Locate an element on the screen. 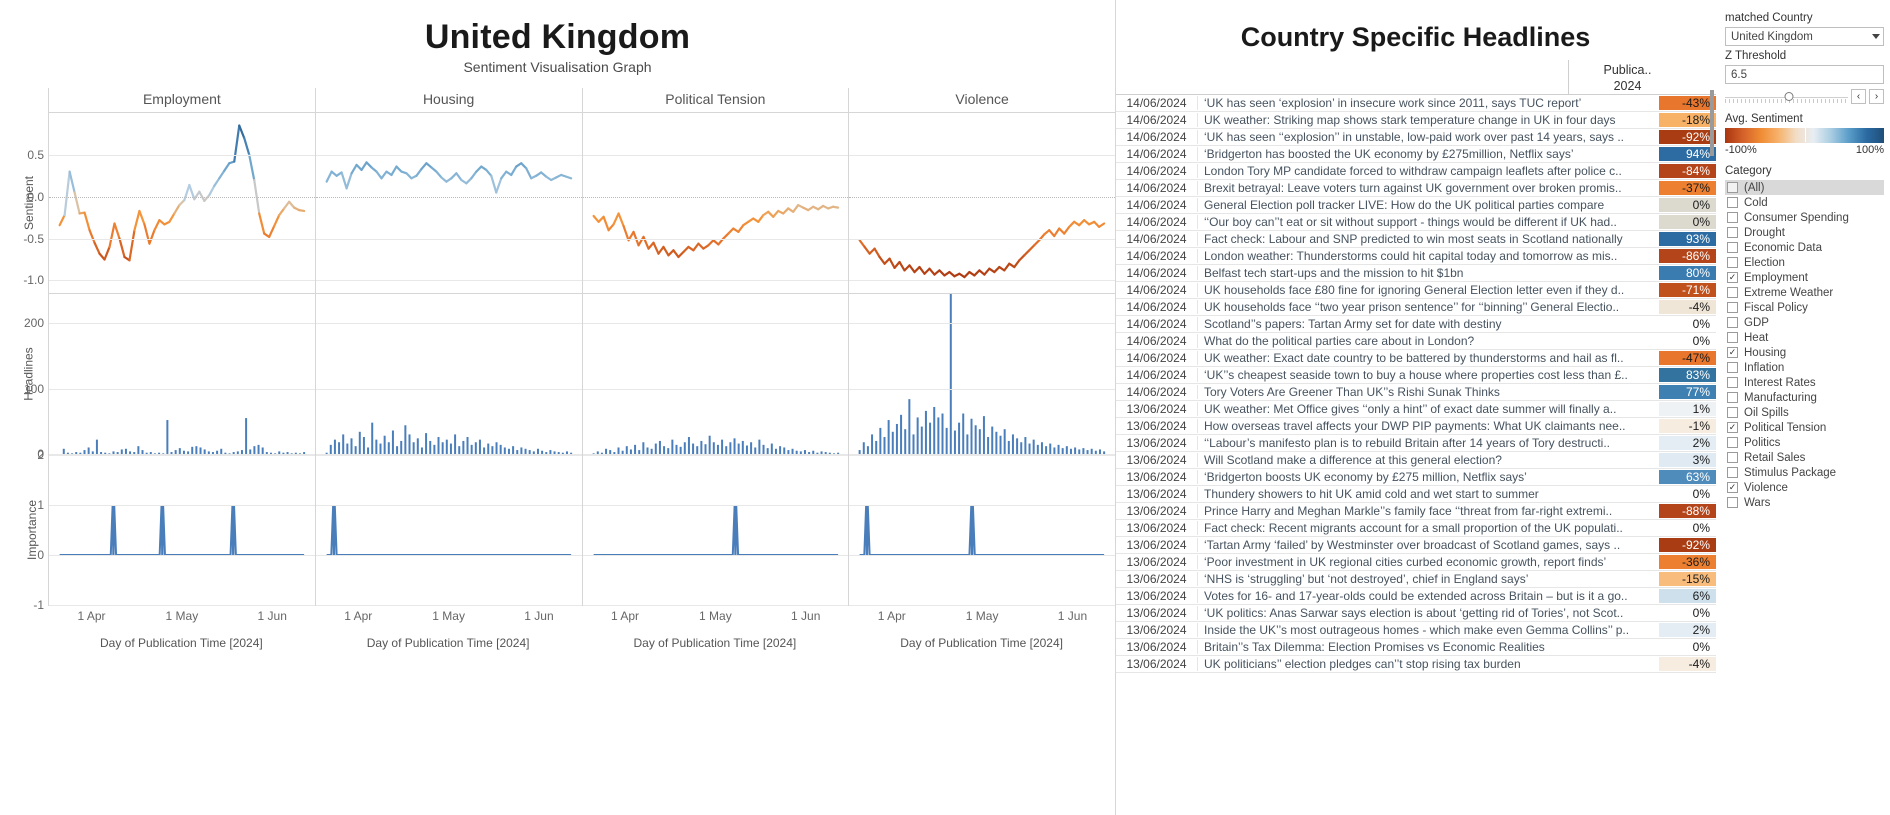 The height and width of the screenshot is (815, 1890). category-item-gdp: GDP is located at coordinates (1804, 322).